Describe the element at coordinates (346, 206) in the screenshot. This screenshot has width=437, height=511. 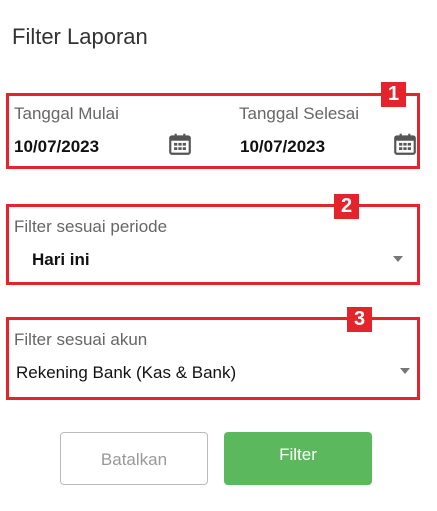
I see `step-badge-2: 2` at that location.